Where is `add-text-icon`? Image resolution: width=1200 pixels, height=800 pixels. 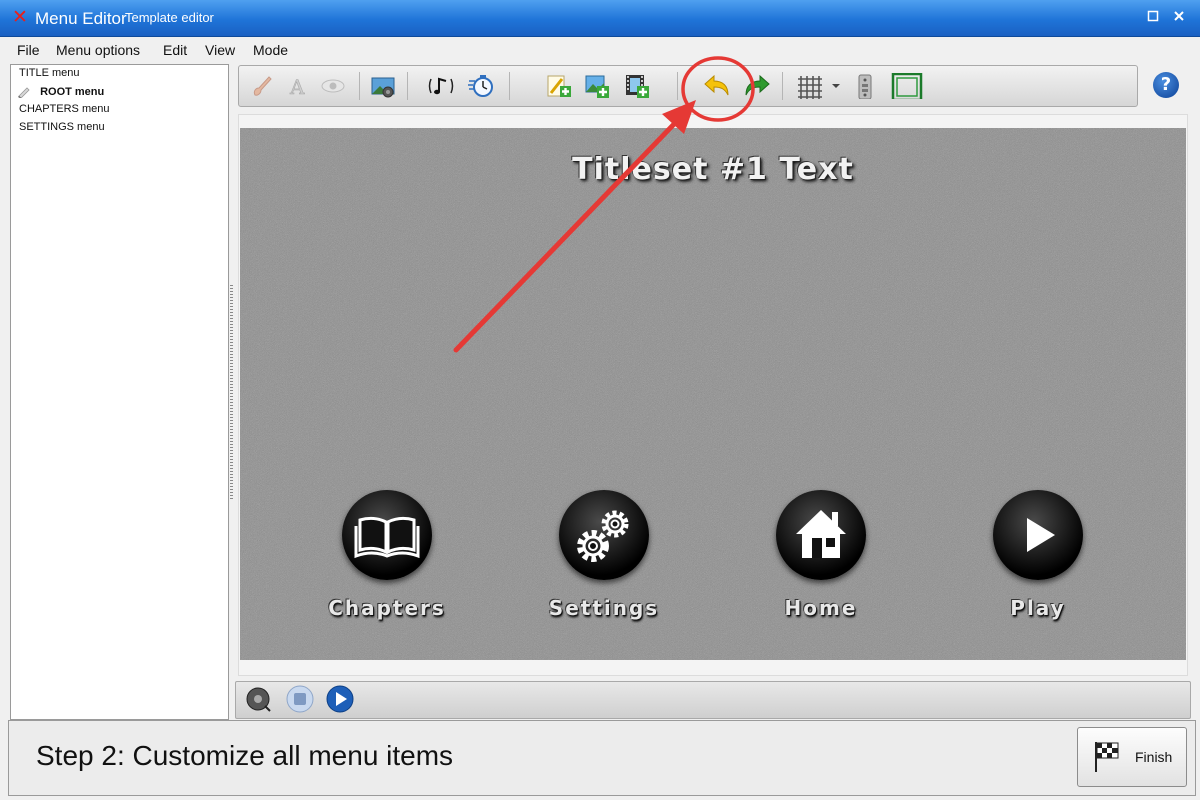 add-text-icon is located at coordinates (559, 86).